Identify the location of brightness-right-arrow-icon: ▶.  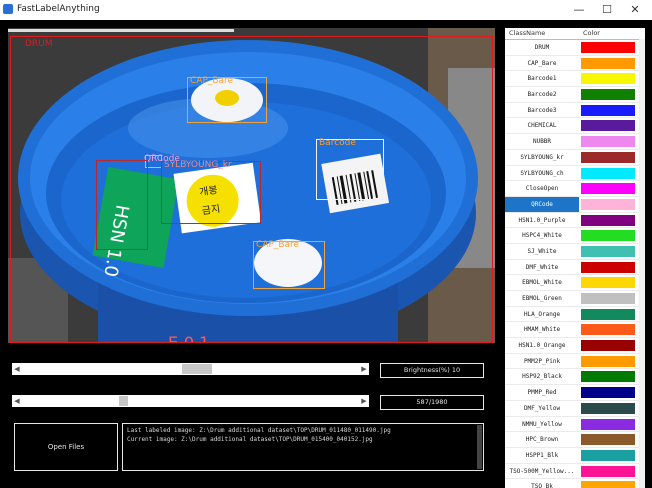
(364, 369).